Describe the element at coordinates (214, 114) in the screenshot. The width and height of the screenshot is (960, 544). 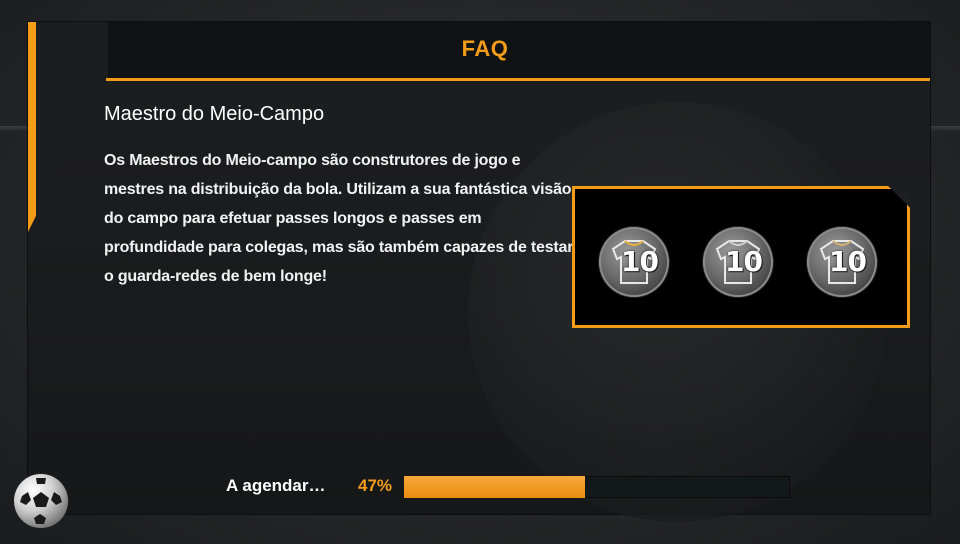
I see `faq-heading: Maestro do Meio-Campo` at that location.